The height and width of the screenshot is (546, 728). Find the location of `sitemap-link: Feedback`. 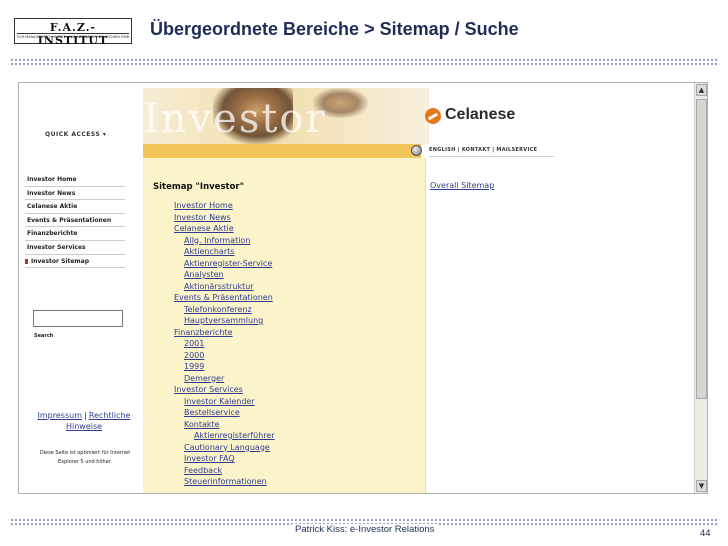

sitemap-link: Feedback is located at coordinates (203, 471).